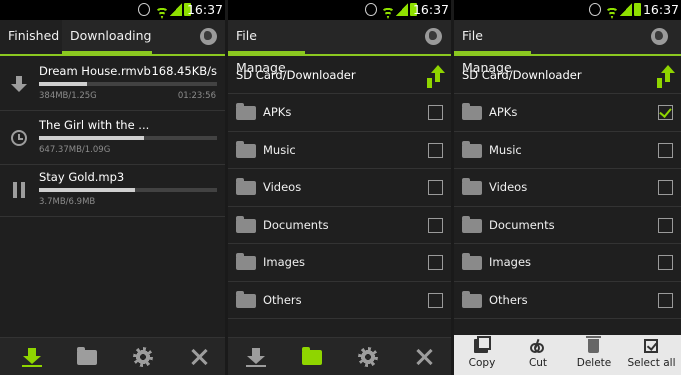  I want to click on download-size: 3.7MB/6.9MB, so click(67, 202).